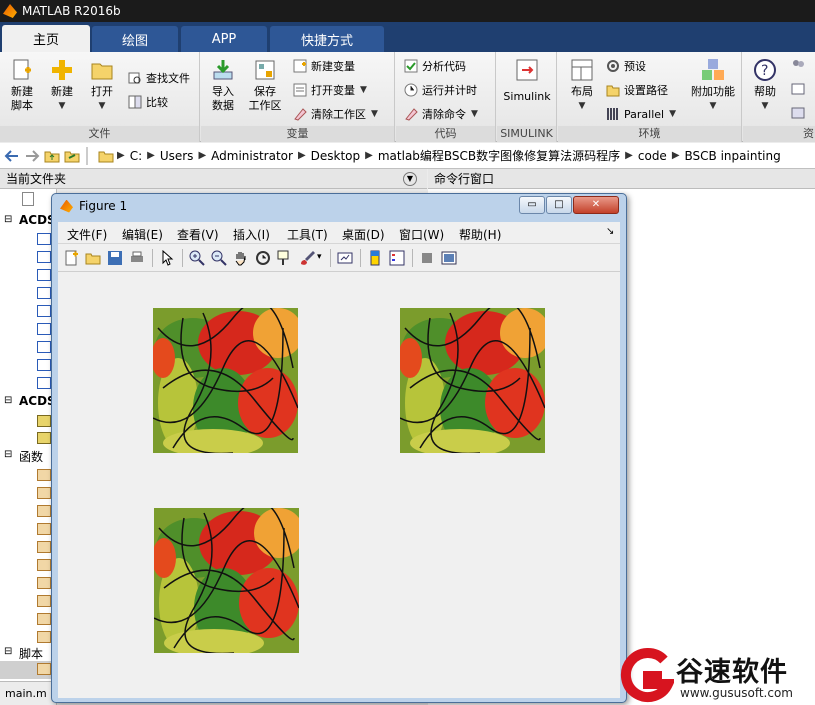 The image size is (815, 705). Describe the element at coordinates (410, 179) in the screenshot. I see `panel-actions-icon: ▼` at that location.